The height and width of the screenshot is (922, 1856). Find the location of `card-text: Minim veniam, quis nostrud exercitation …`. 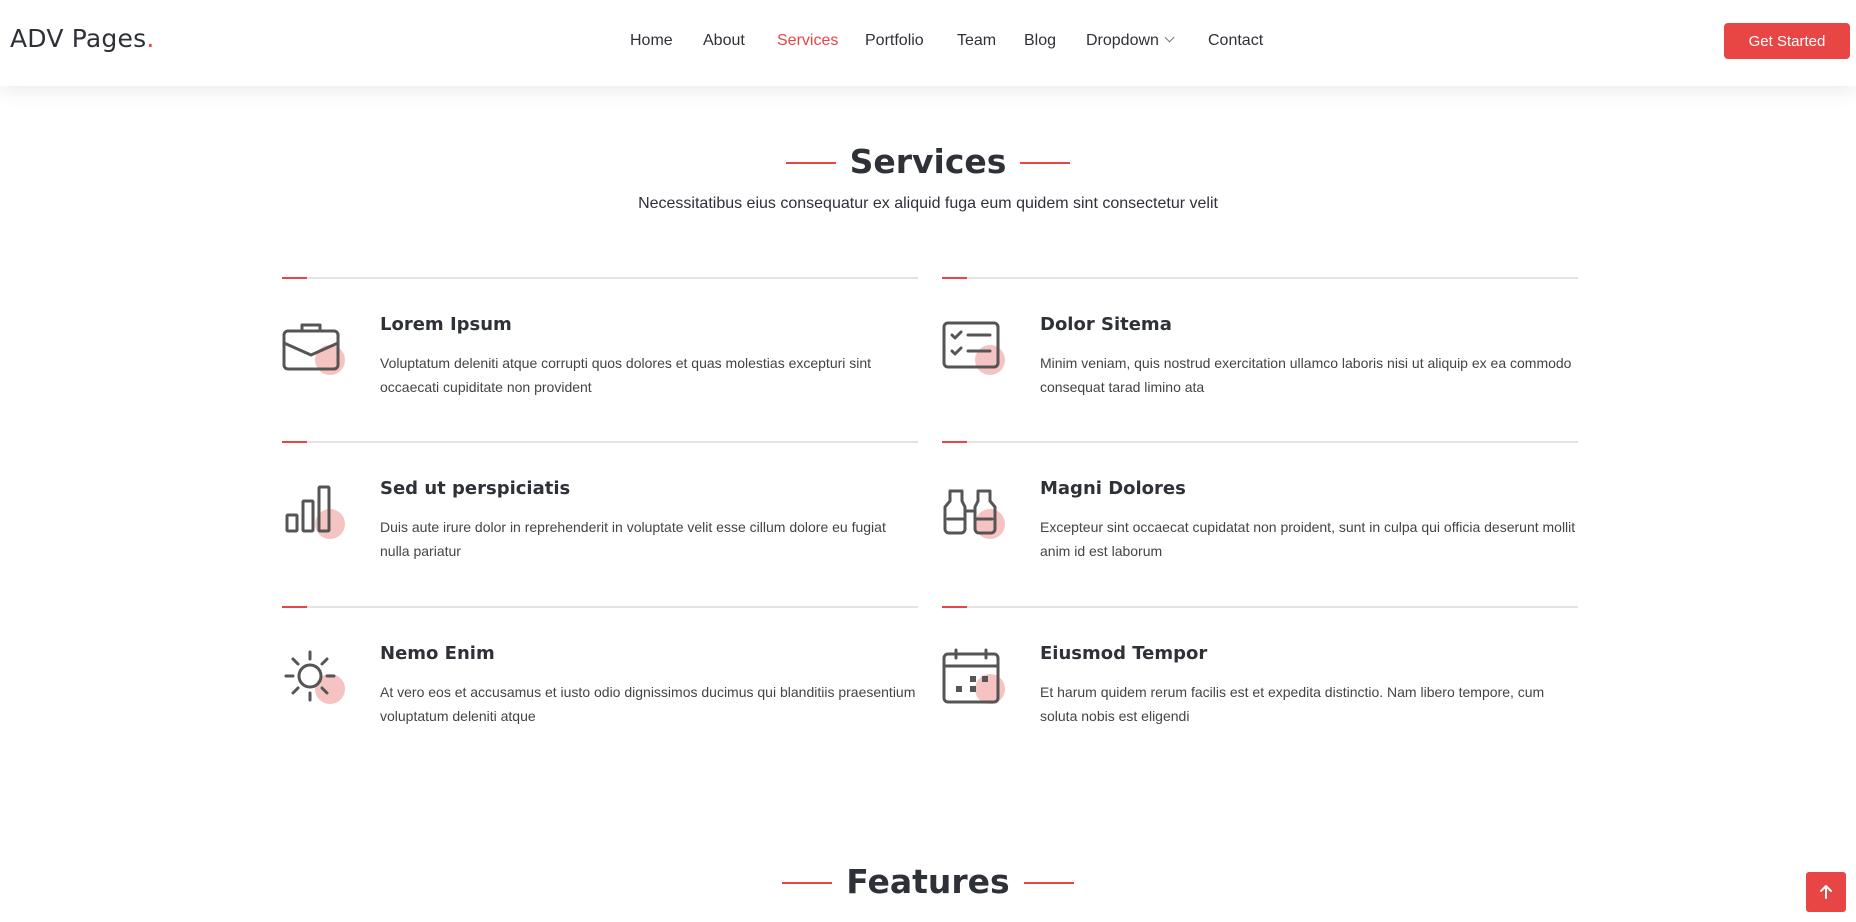

card-text: Minim veniam, quis nostrud exercitation … is located at coordinates (1306, 375).